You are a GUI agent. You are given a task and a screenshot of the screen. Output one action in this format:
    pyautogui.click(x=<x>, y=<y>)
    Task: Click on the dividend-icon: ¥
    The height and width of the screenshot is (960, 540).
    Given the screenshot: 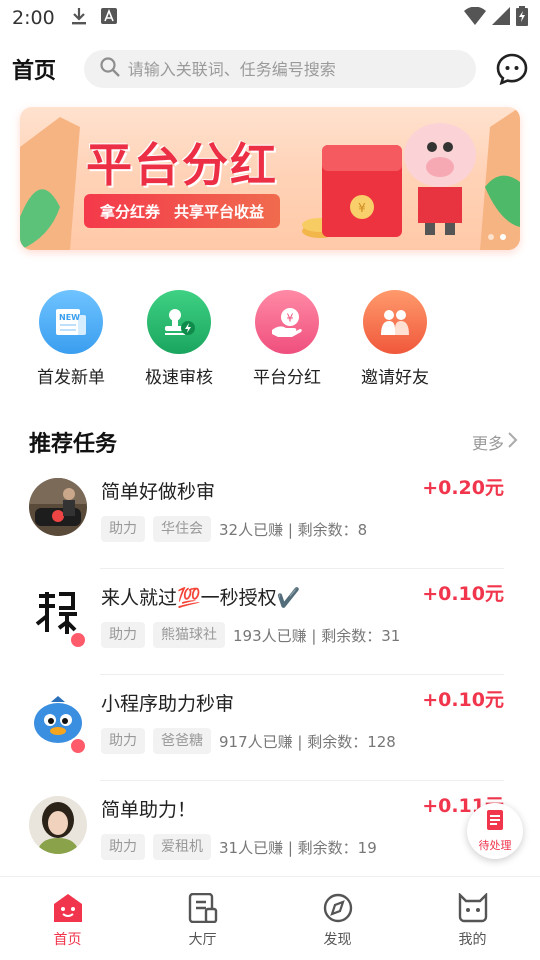 What is the action you would take?
    pyautogui.click(x=287, y=322)
    